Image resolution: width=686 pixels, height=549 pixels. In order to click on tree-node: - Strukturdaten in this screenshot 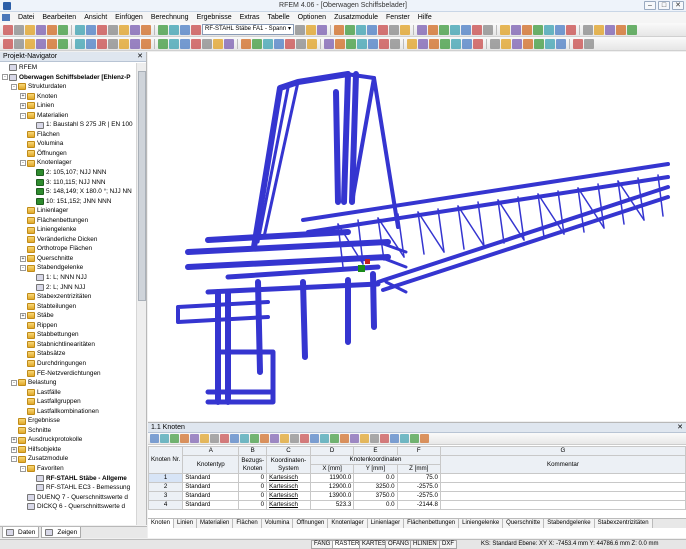, I will do `click(68, 87)`.